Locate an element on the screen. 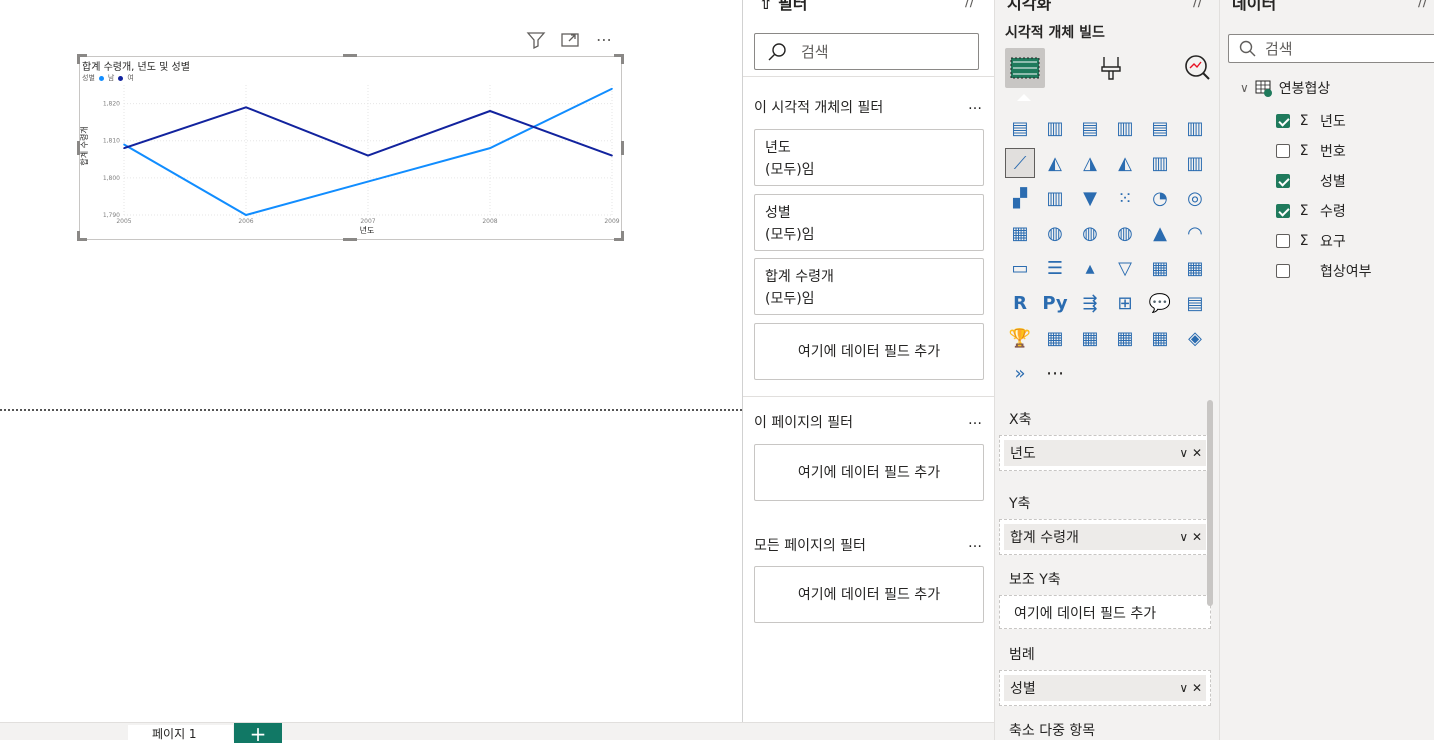 The width and height of the screenshot is (1434, 746). card-icon: ▭ is located at coordinates (1020, 268).